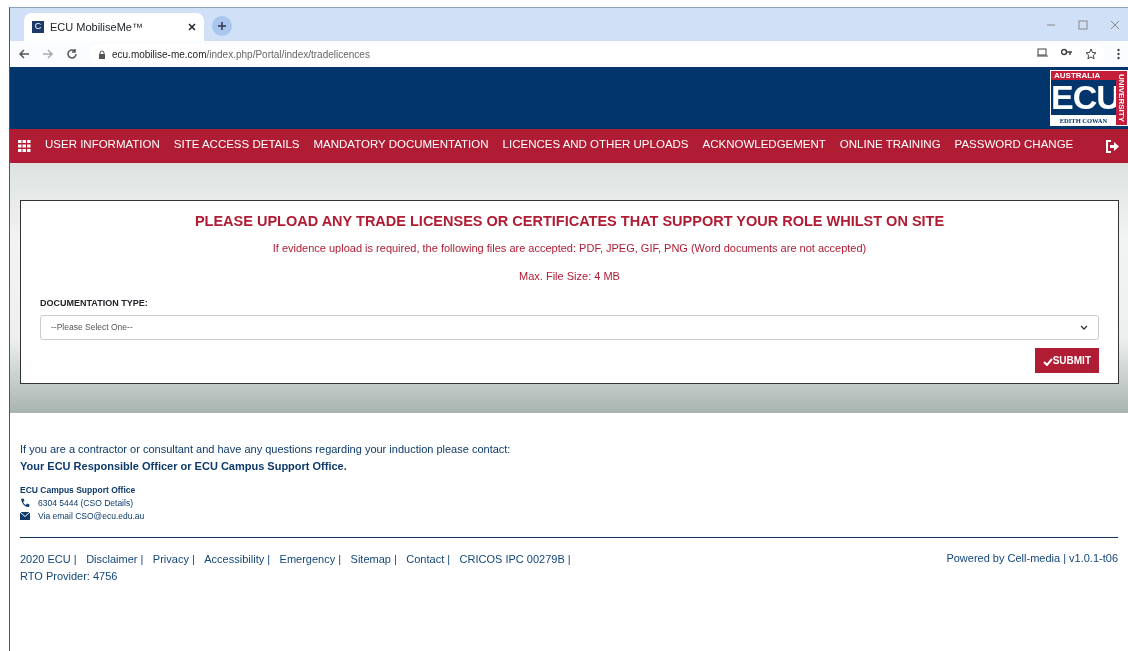 The height and width of the screenshot is (651, 1128). Describe the element at coordinates (1084, 327) in the screenshot. I see `chevron-down-icon` at that location.